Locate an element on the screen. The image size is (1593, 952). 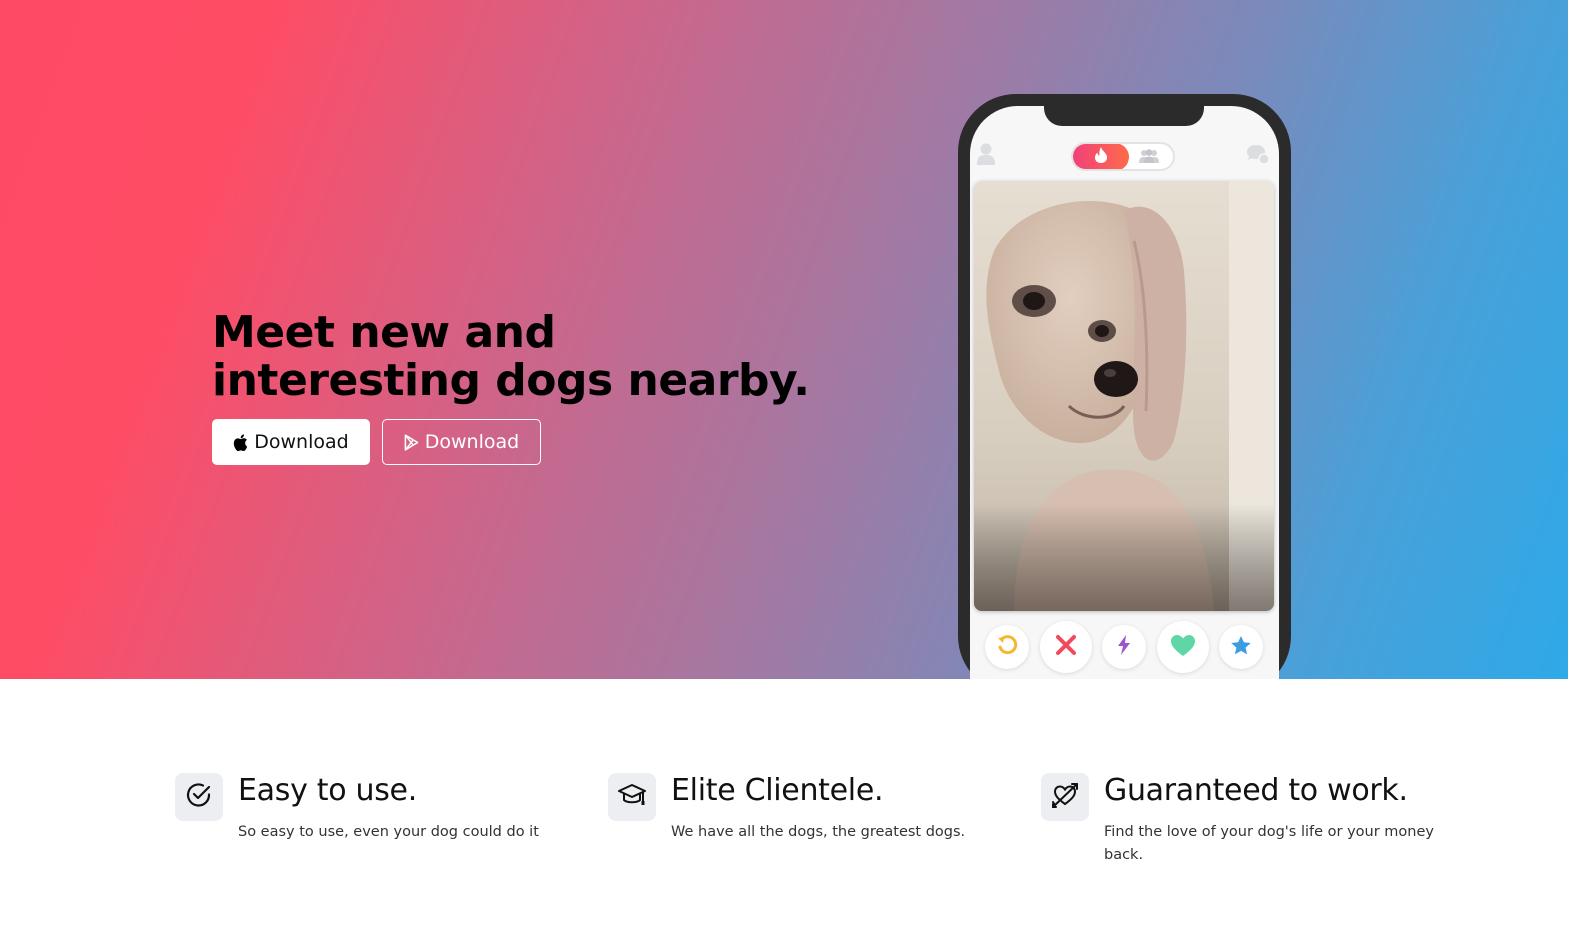
star-icon is located at coordinates (1241, 647).